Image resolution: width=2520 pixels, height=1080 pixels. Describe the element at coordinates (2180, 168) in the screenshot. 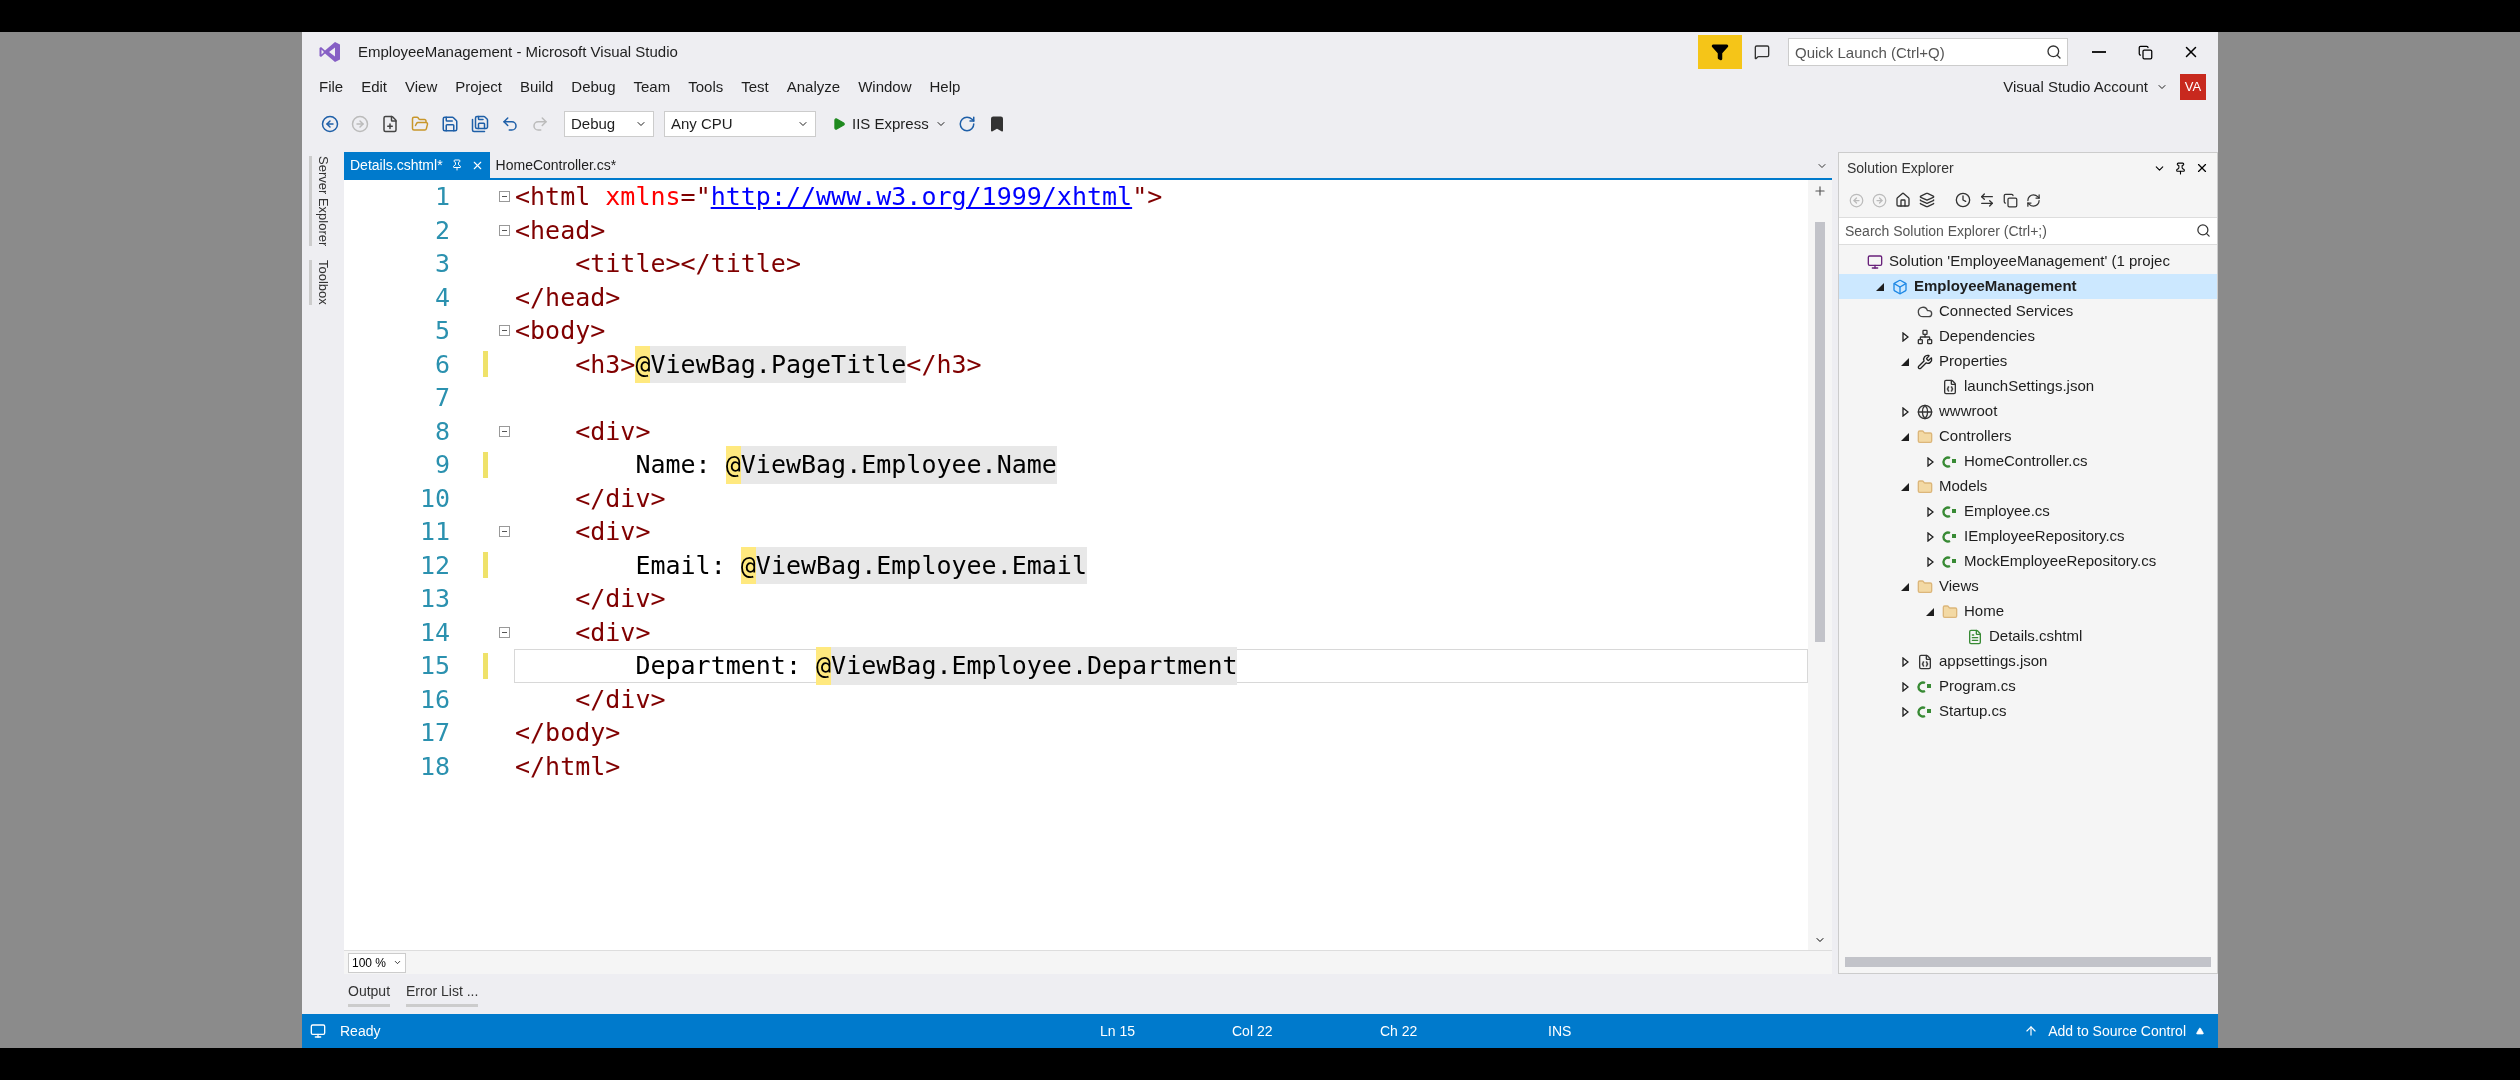

I see `pin-icon` at that location.